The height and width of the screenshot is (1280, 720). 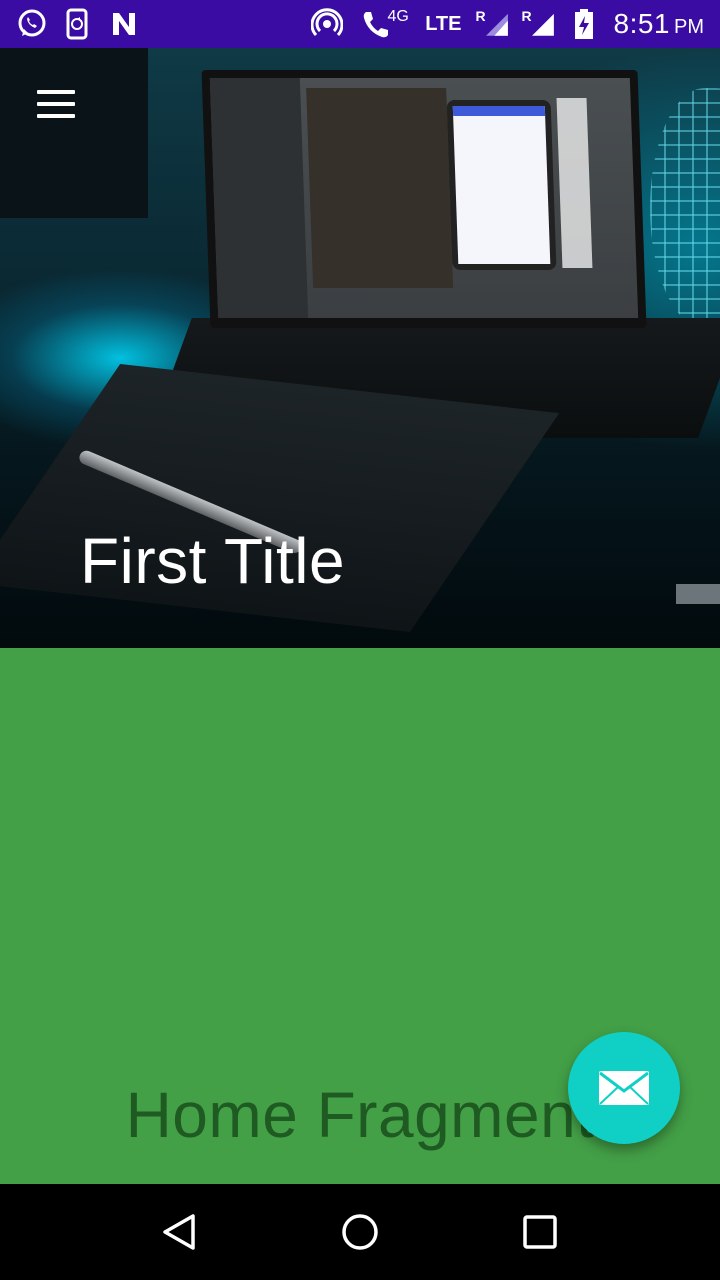 What do you see at coordinates (74, 133) in the screenshot?
I see `monitor-shape` at bounding box center [74, 133].